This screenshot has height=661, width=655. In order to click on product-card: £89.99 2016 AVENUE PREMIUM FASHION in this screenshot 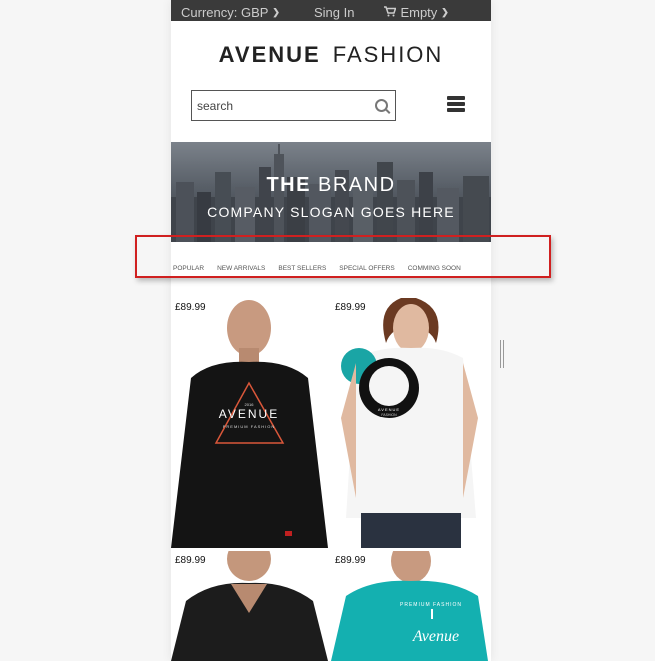, I will do `click(249, 423)`.